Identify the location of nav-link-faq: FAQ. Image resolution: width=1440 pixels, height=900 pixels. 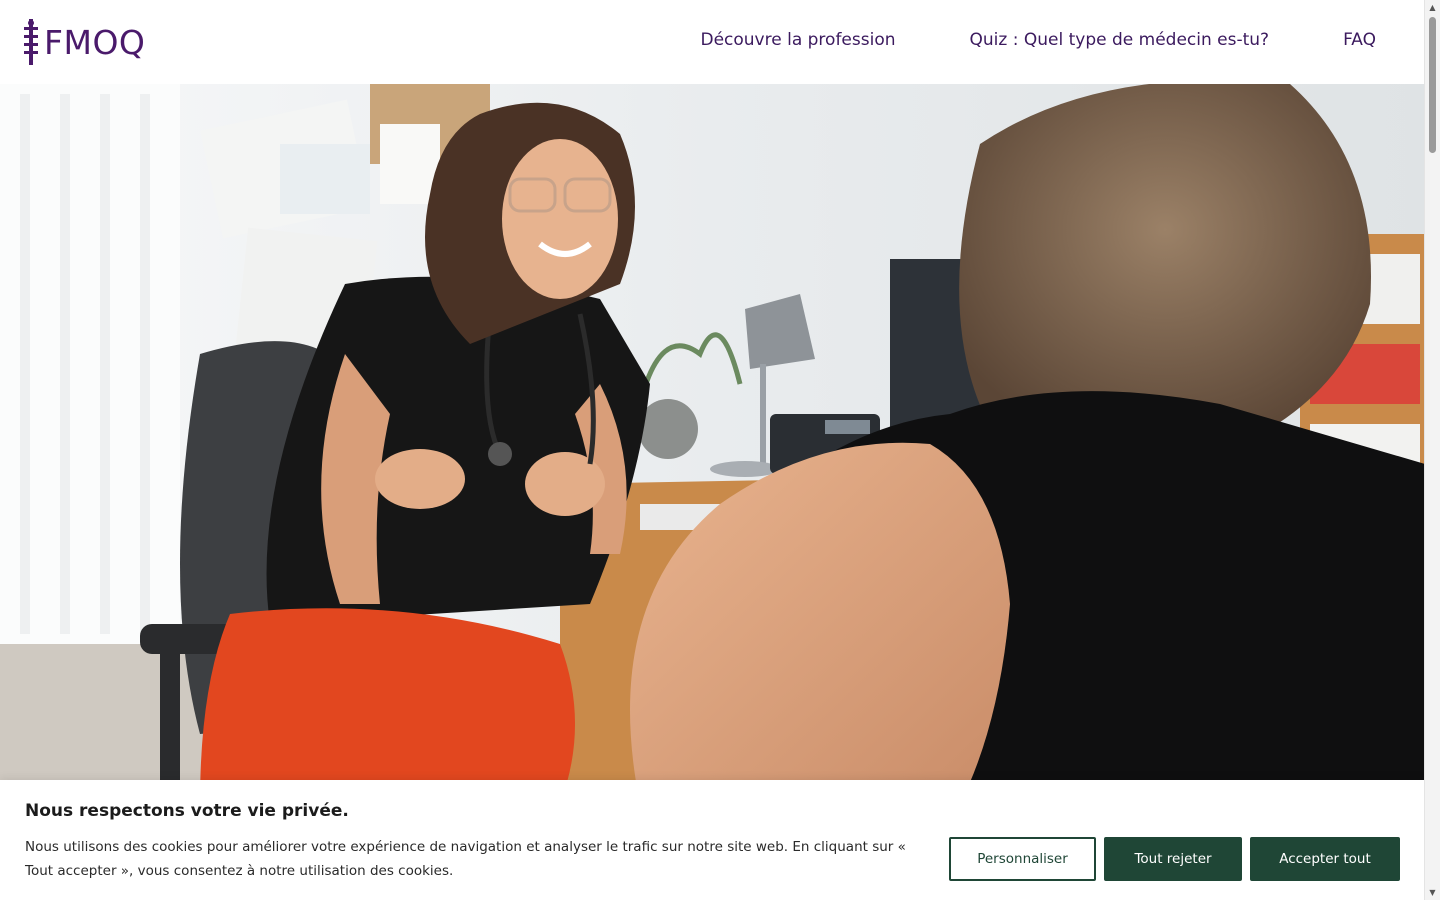
(1359, 40).